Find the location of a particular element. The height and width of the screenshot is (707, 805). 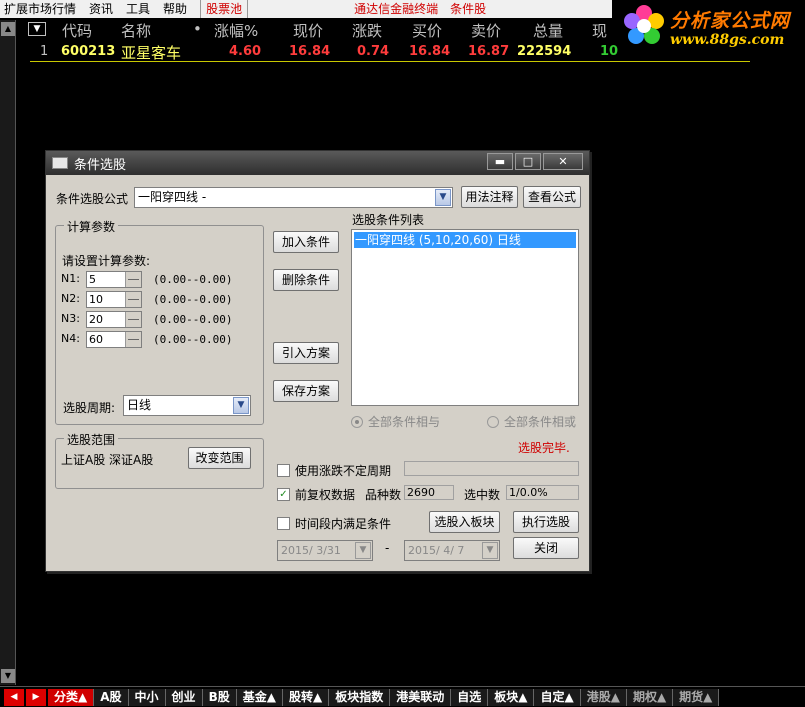

tab-futures: 期货▲ is located at coordinates (696, 697).